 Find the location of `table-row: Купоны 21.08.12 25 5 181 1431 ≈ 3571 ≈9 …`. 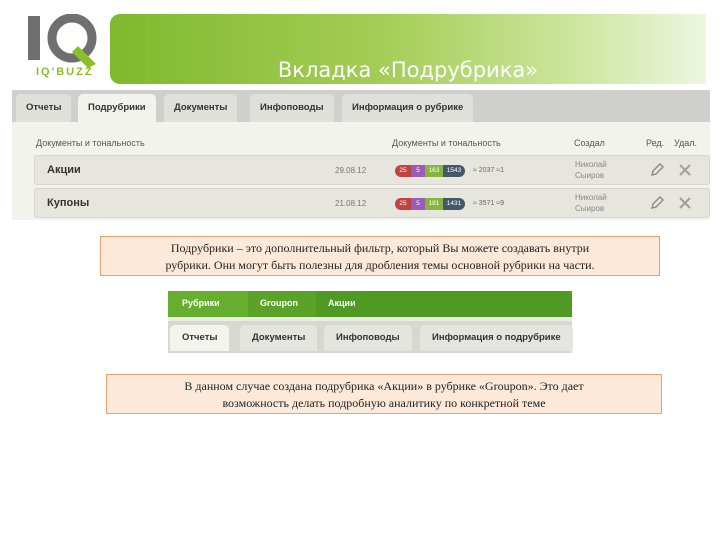

table-row: Купоны 21.08.12 25 5 181 1431 ≈ 3571 ≈9 … is located at coordinates (372, 203).